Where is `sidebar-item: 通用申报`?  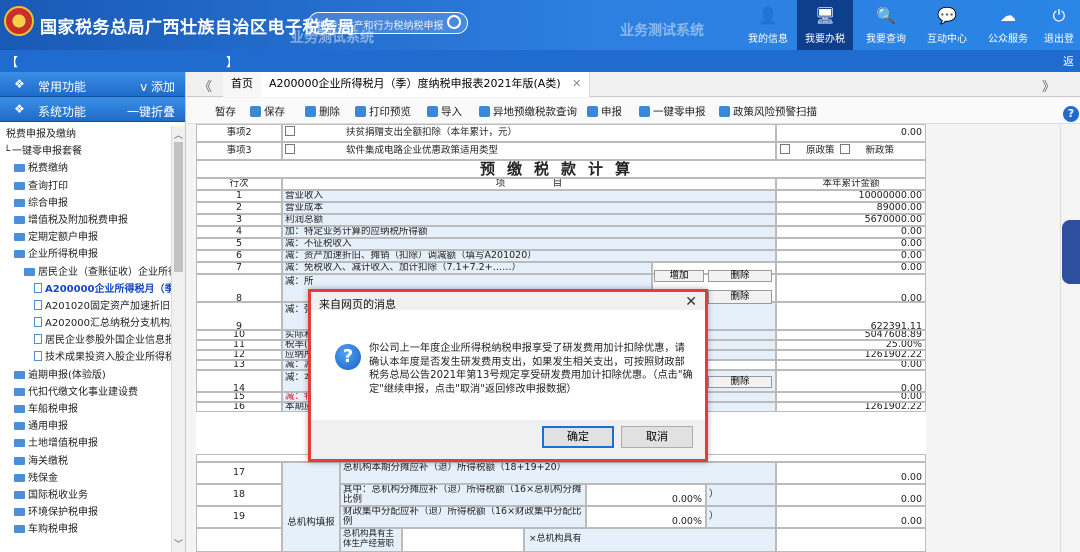 sidebar-item: 通用申报 is located at coordinates (86, 426).